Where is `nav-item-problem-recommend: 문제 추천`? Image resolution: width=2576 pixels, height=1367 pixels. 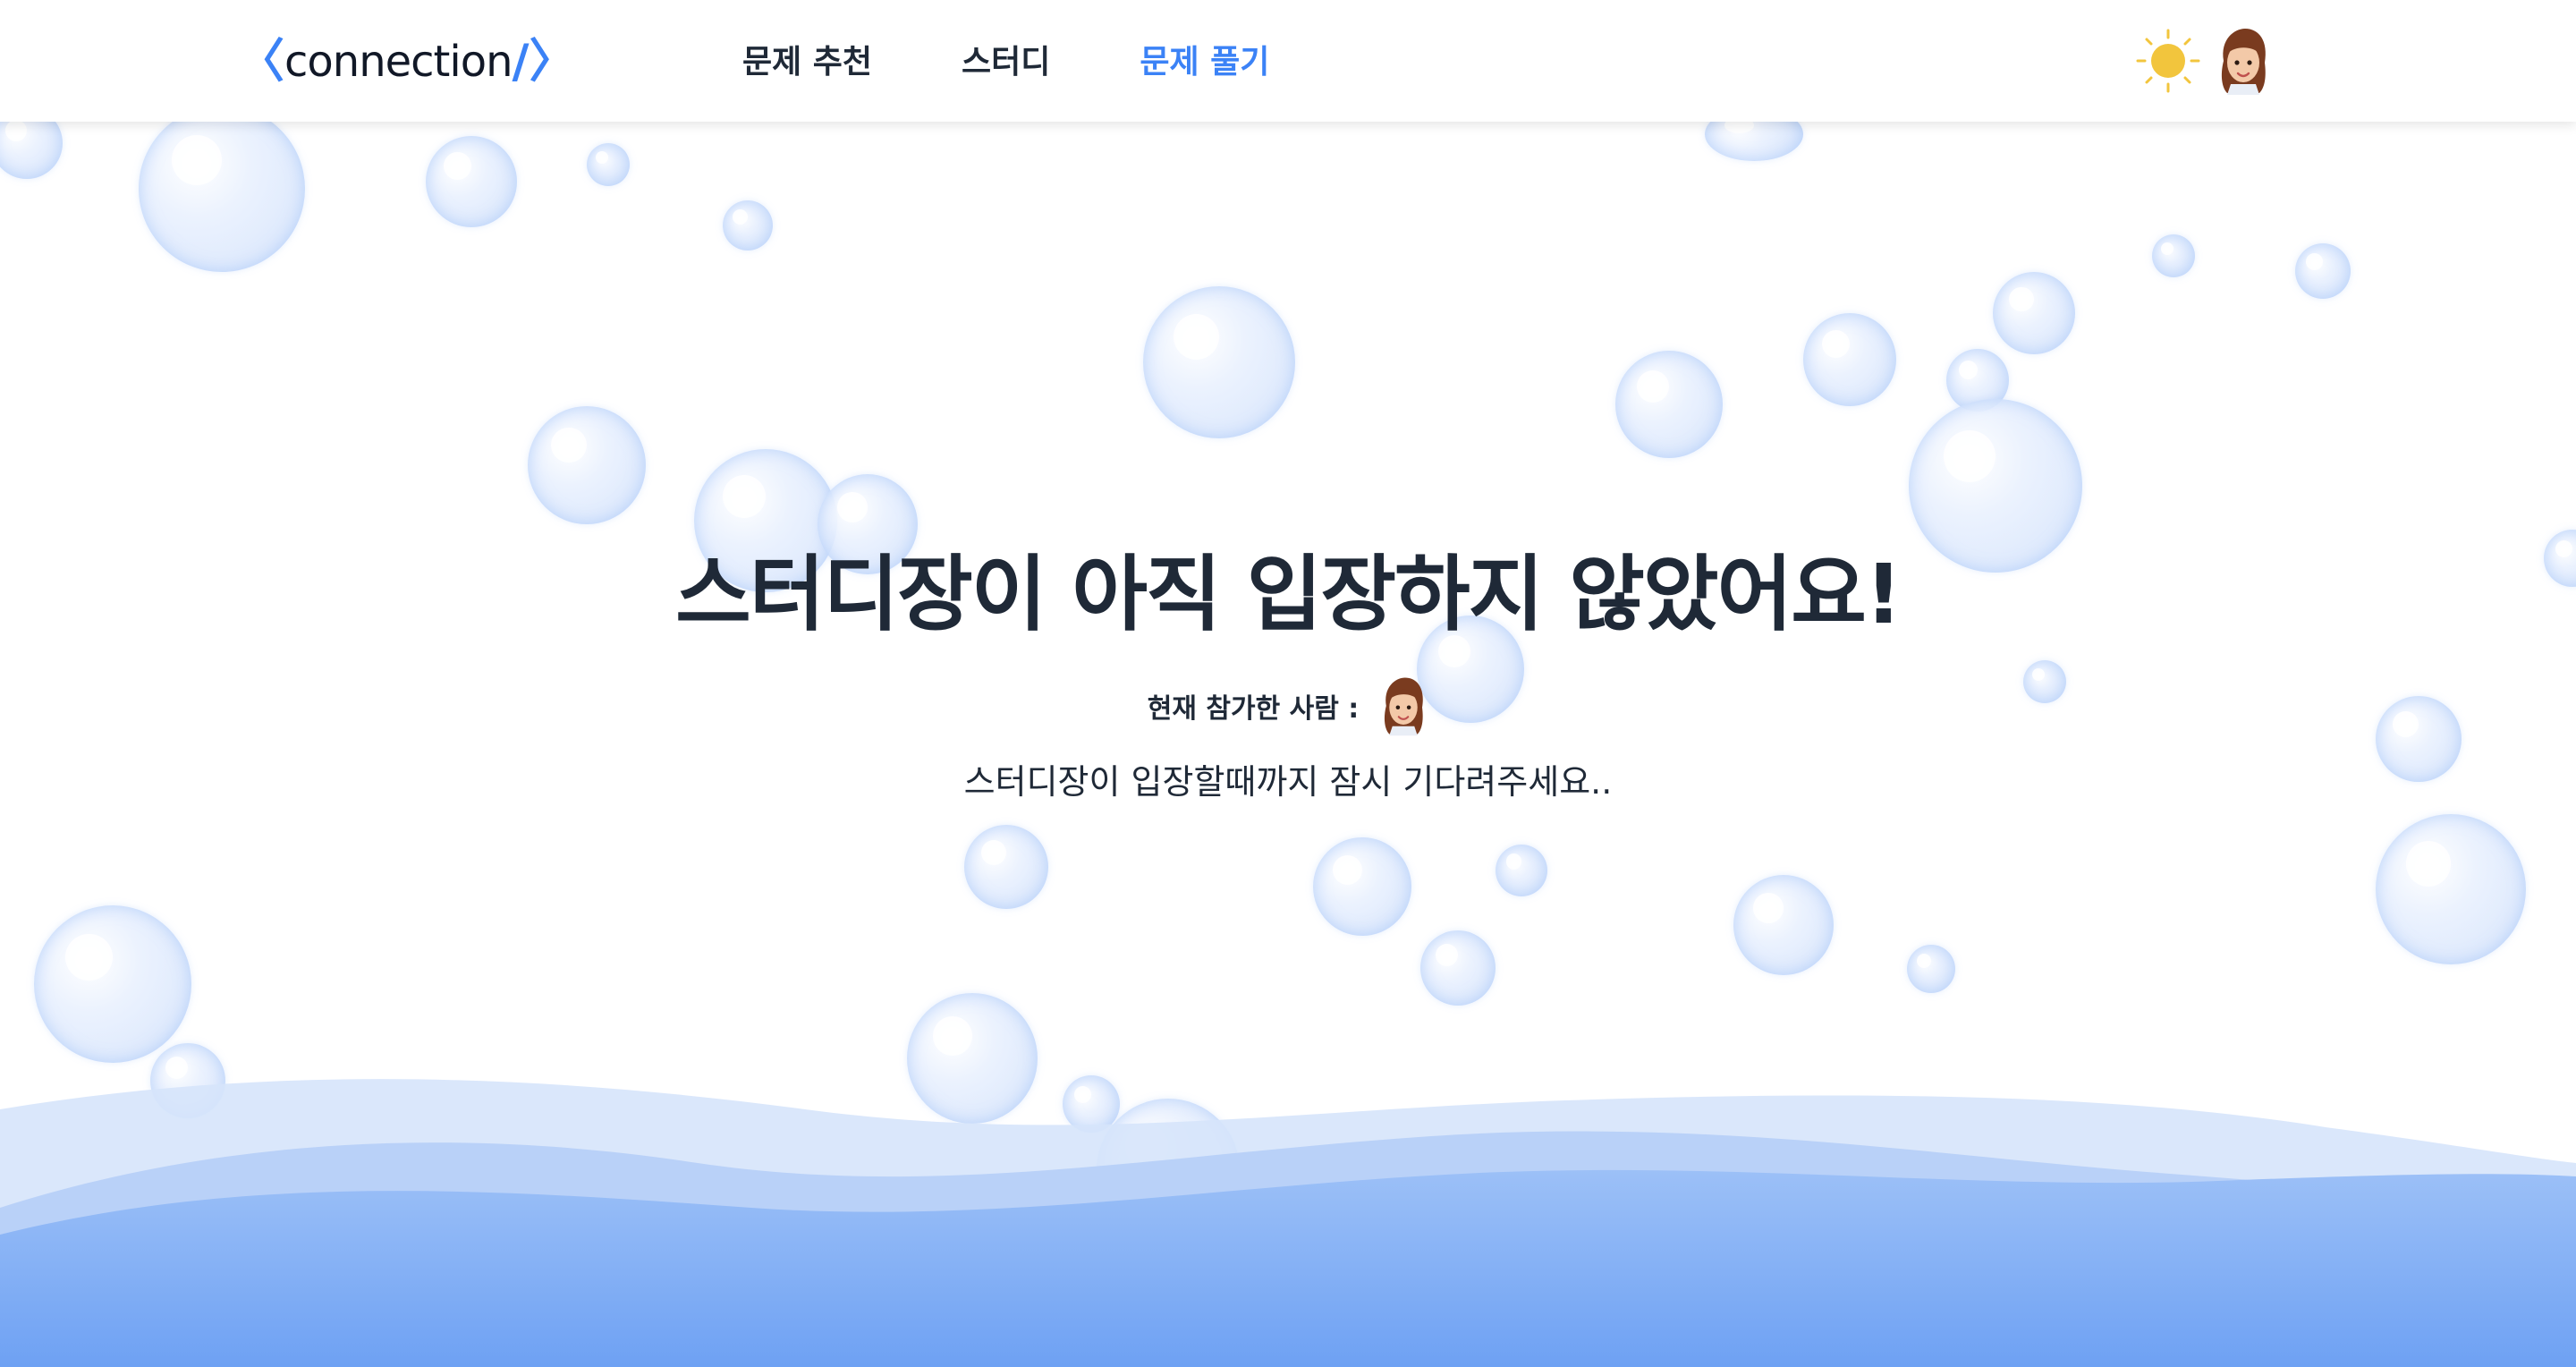 nav-item-problem-recommend: 문제 추천 is located at coordinates (807, 62).